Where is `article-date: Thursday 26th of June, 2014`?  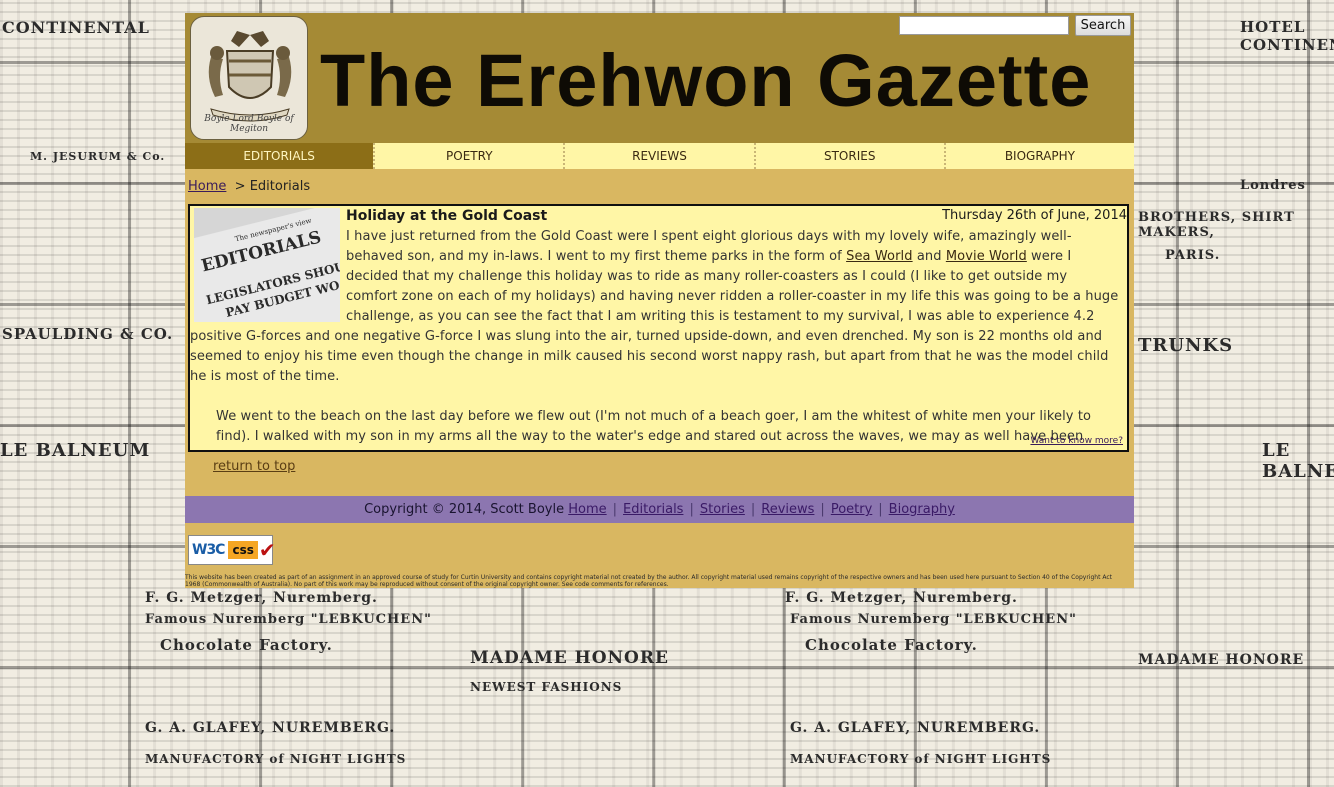 article-date: Thursday 26th of June, 2014 is located at coordinates (1034, 215).